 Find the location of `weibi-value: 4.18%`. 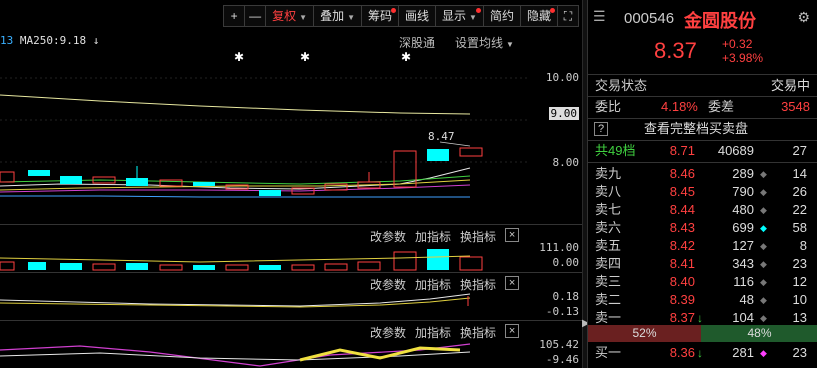

weibi-value: 4.18% is located at coordinates (679, 106).